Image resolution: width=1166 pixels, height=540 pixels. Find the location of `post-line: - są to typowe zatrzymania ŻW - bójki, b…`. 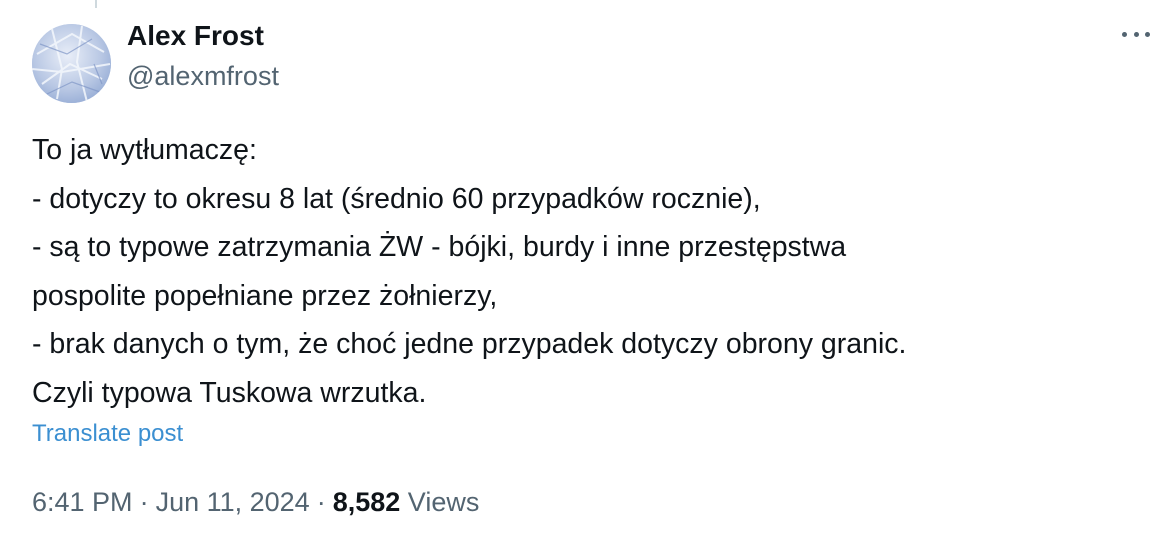

post-line: - są to typowe zatrzymania ŻW - bójki, b… is located at coordinates (439, 247).